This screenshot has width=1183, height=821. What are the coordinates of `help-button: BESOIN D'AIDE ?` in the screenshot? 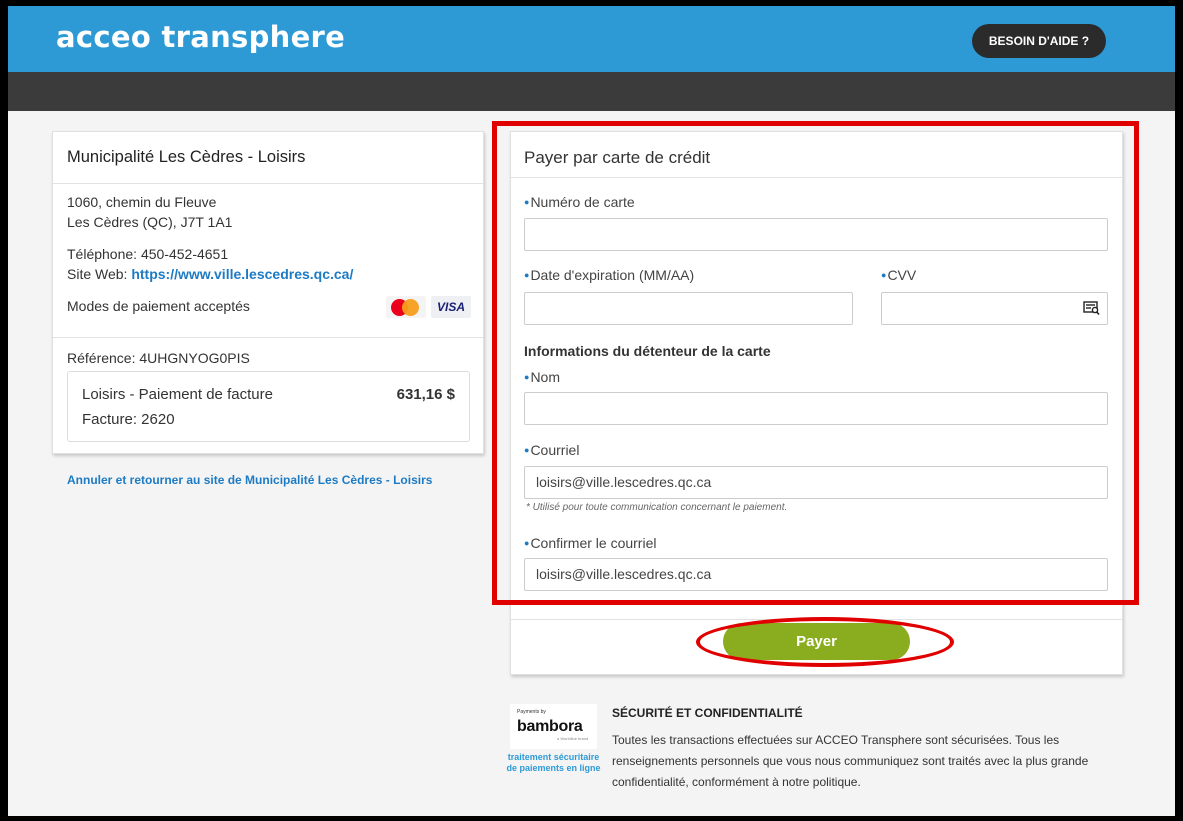 It's located at (1039, 41).